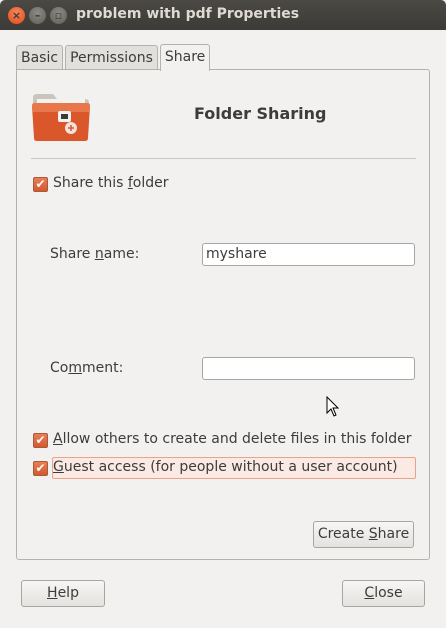 The height and width of the screenshot is (628, 446). Describe the element at coordinates (185, 57) in the screenshot. I see `tab-share: Share` at that location.